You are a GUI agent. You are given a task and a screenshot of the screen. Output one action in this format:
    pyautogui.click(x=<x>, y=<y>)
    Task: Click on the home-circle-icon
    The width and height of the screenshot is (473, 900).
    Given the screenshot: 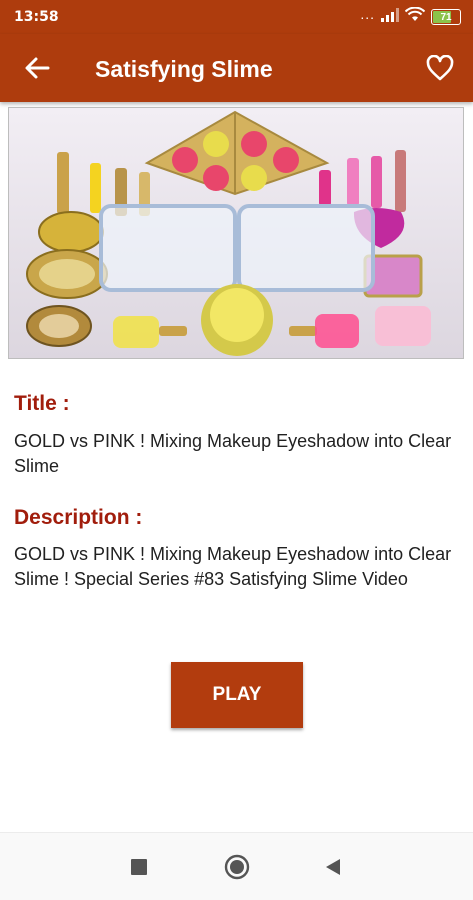 What is the action you would take?
    pyautogui.click(x=237, y=867)
    